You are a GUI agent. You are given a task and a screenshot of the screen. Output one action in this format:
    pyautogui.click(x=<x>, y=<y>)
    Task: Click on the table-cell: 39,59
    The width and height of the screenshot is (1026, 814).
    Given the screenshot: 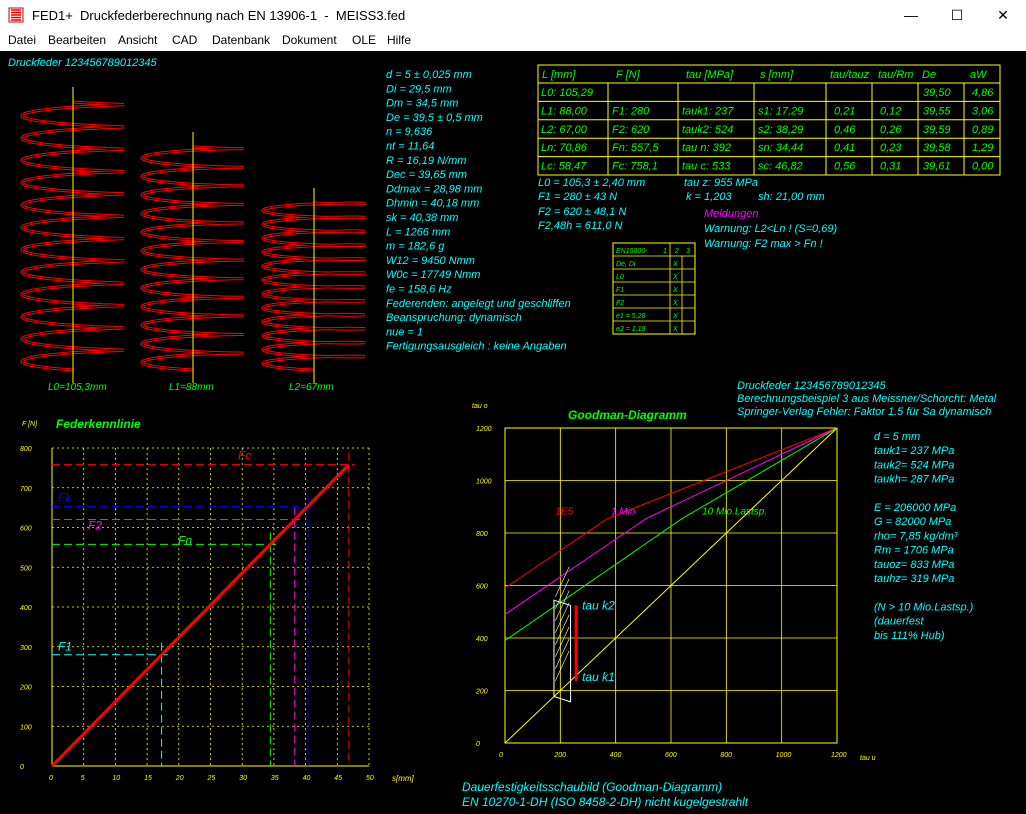 What is the action you would take?
    pyautogui.click(x=937, y=130)
    